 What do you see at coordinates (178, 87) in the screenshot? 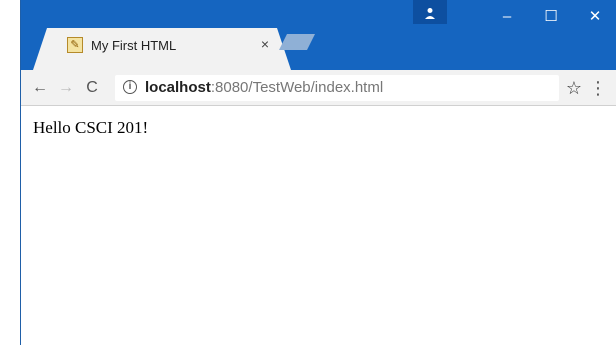
I see `url-host: localhost` at bounding box center [178, 87].